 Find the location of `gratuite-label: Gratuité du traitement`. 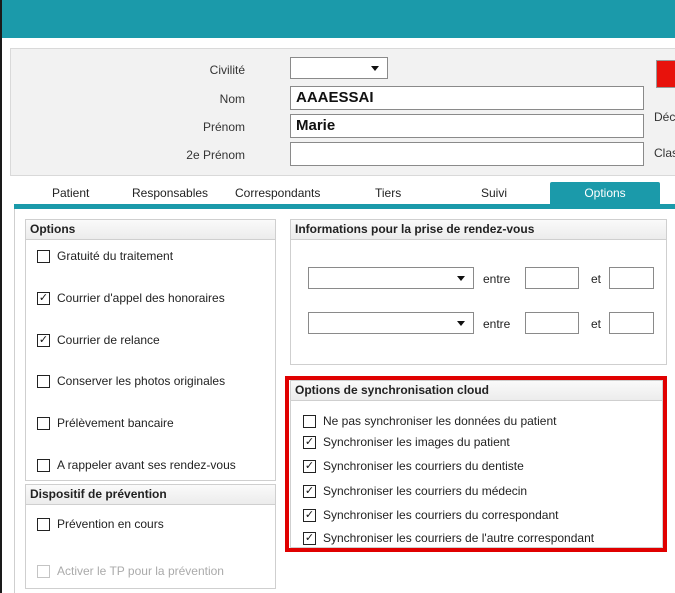

gratuite-label: Gratuité du traitement is located at coordinates (115, 256).